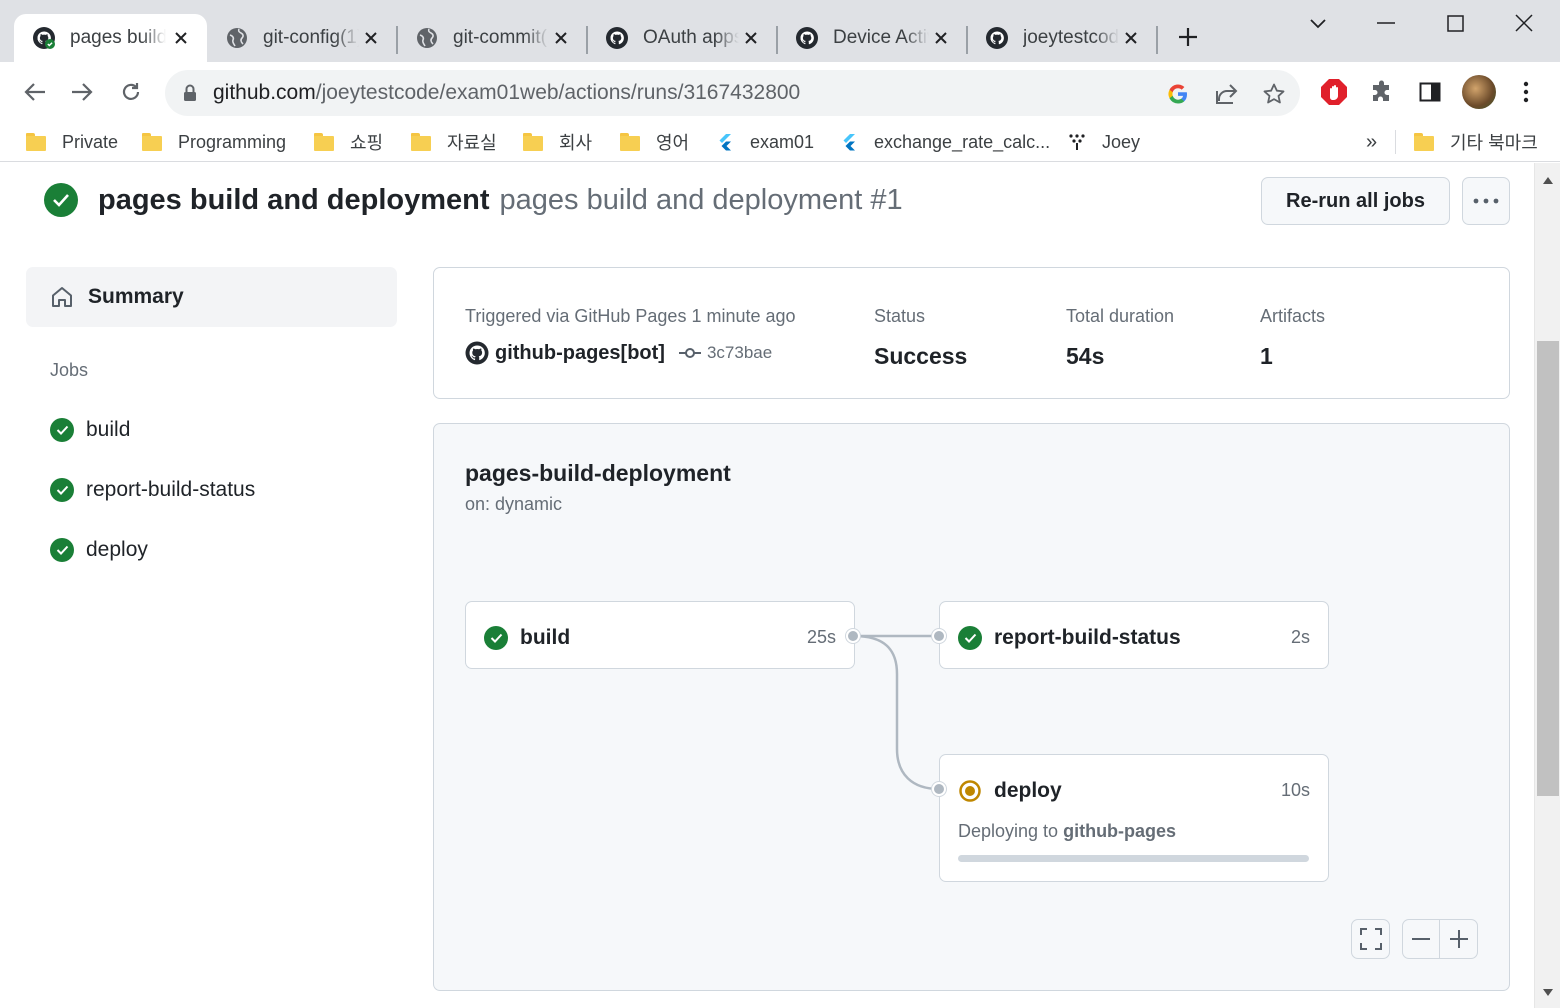 This screenshot has height=1008, width=1560. What do you see at coordinates (36, 142) in the screenshot?
I see `folder-icon` at bounding box center [36, 142].